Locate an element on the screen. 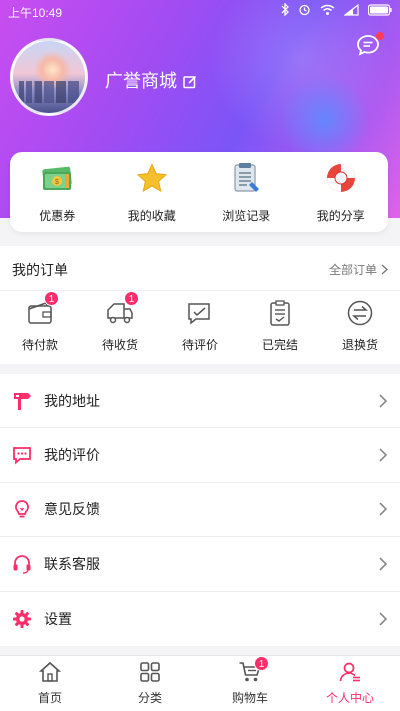  coupon-icon: $ is located at coordinates (57, 178).